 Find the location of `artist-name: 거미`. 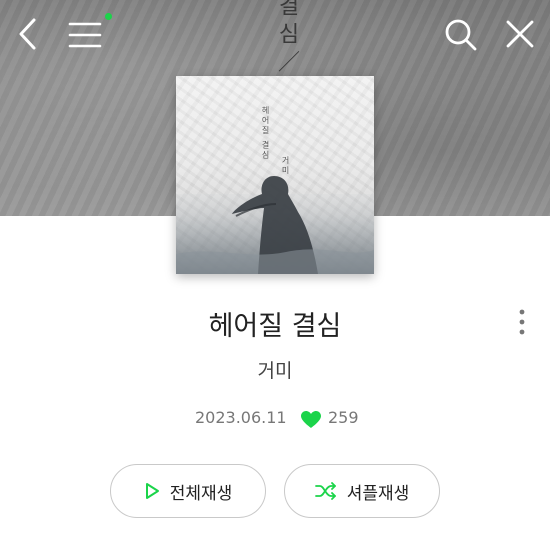

artist-name: 거미 is located at coordinates (275, 369).